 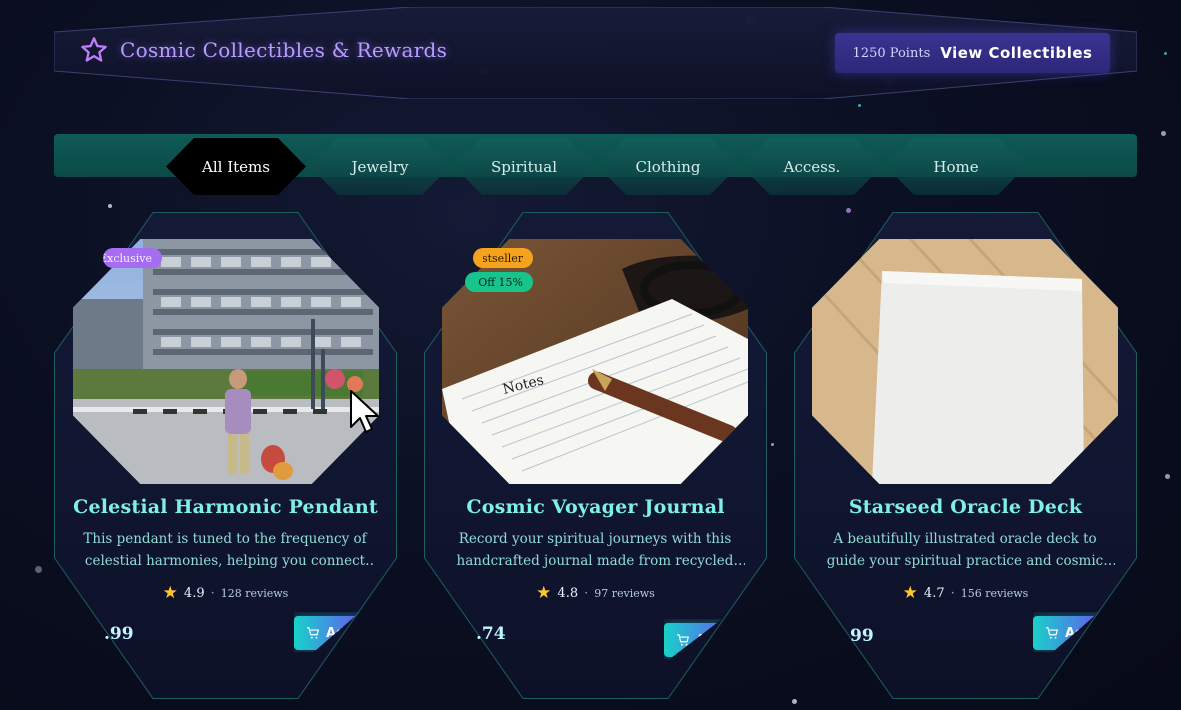 What do you see at coordinates (965, 361) in the screenshot?
I see `product-image-oracle-deck` at bounding box center [965, 361].